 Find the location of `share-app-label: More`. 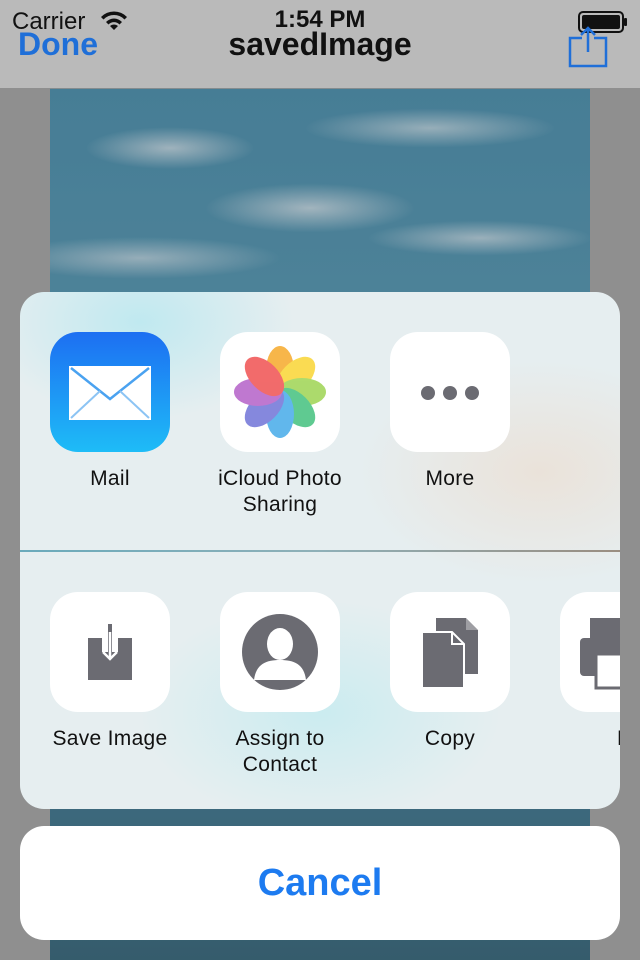

share-app-label: More is located at coordinates (450, 478).